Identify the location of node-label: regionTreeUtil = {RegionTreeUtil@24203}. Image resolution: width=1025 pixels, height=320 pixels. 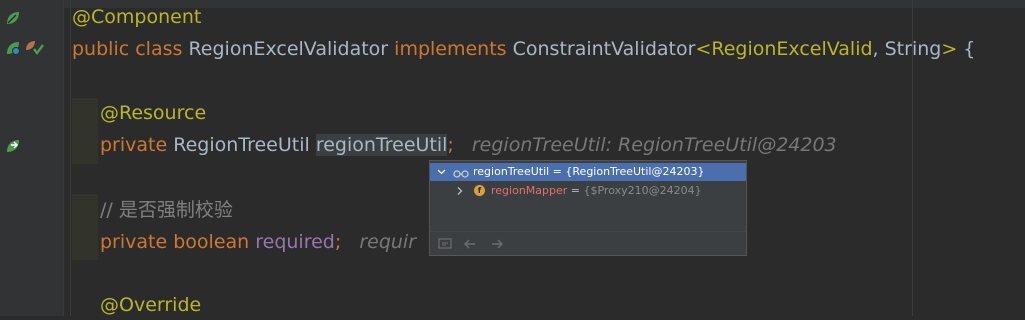
(588, 172).